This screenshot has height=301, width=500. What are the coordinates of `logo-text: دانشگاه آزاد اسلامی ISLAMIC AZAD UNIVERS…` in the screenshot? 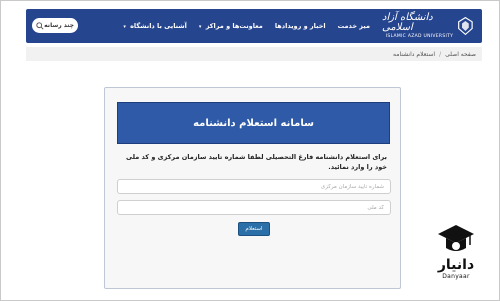 It's located at (418, 25).